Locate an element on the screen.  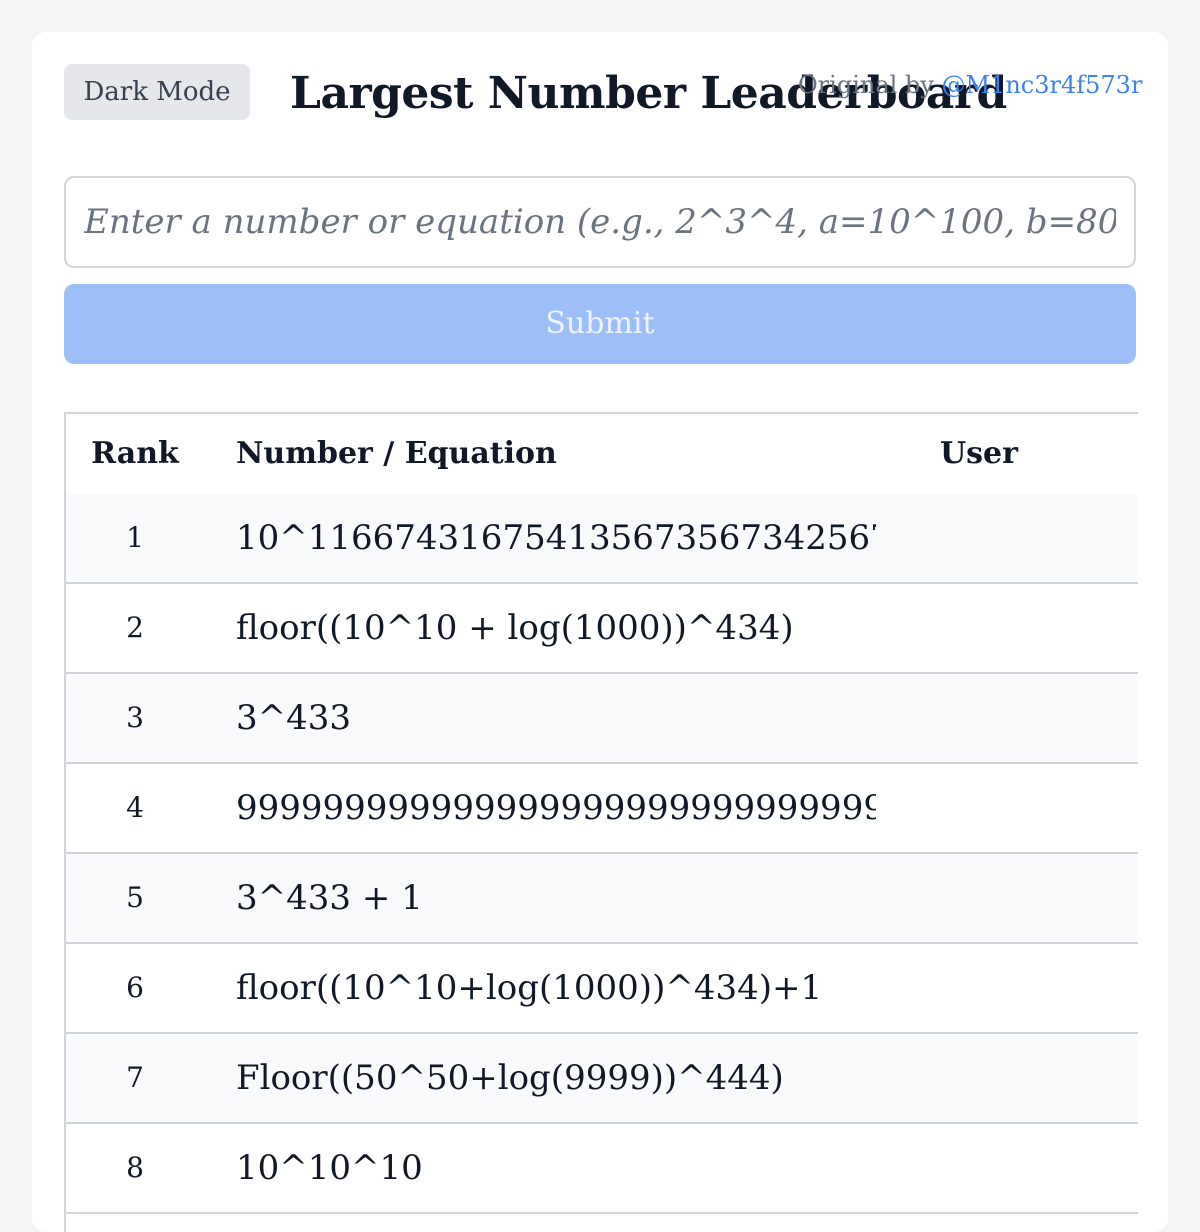
table-row: 33^433@boldsea2 is located at coordinates (602, 719).